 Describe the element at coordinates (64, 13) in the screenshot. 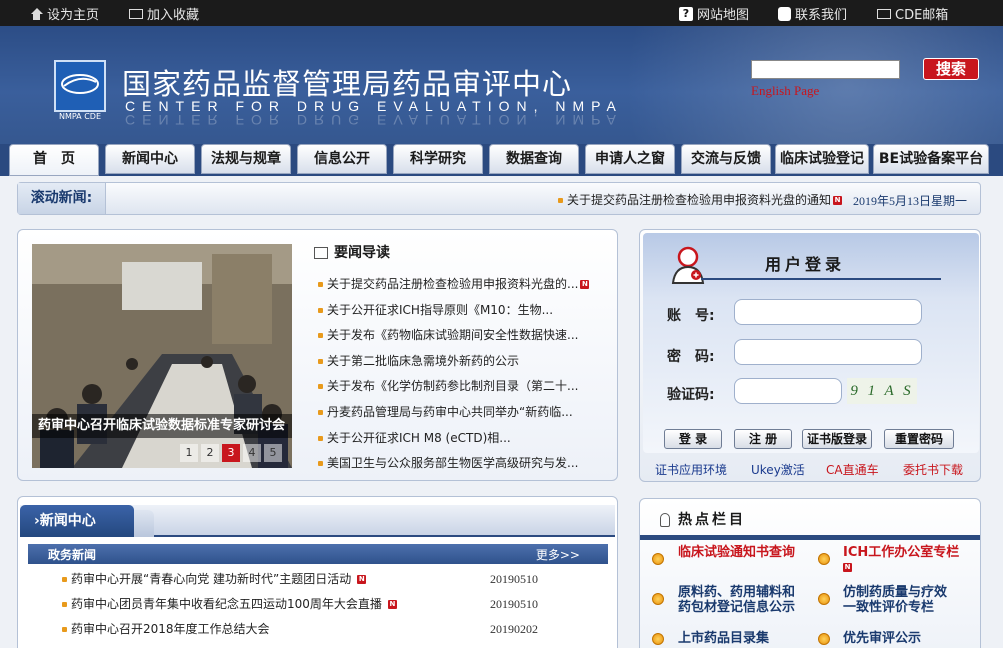

I see `set-home-link: 设为主页` at that location.